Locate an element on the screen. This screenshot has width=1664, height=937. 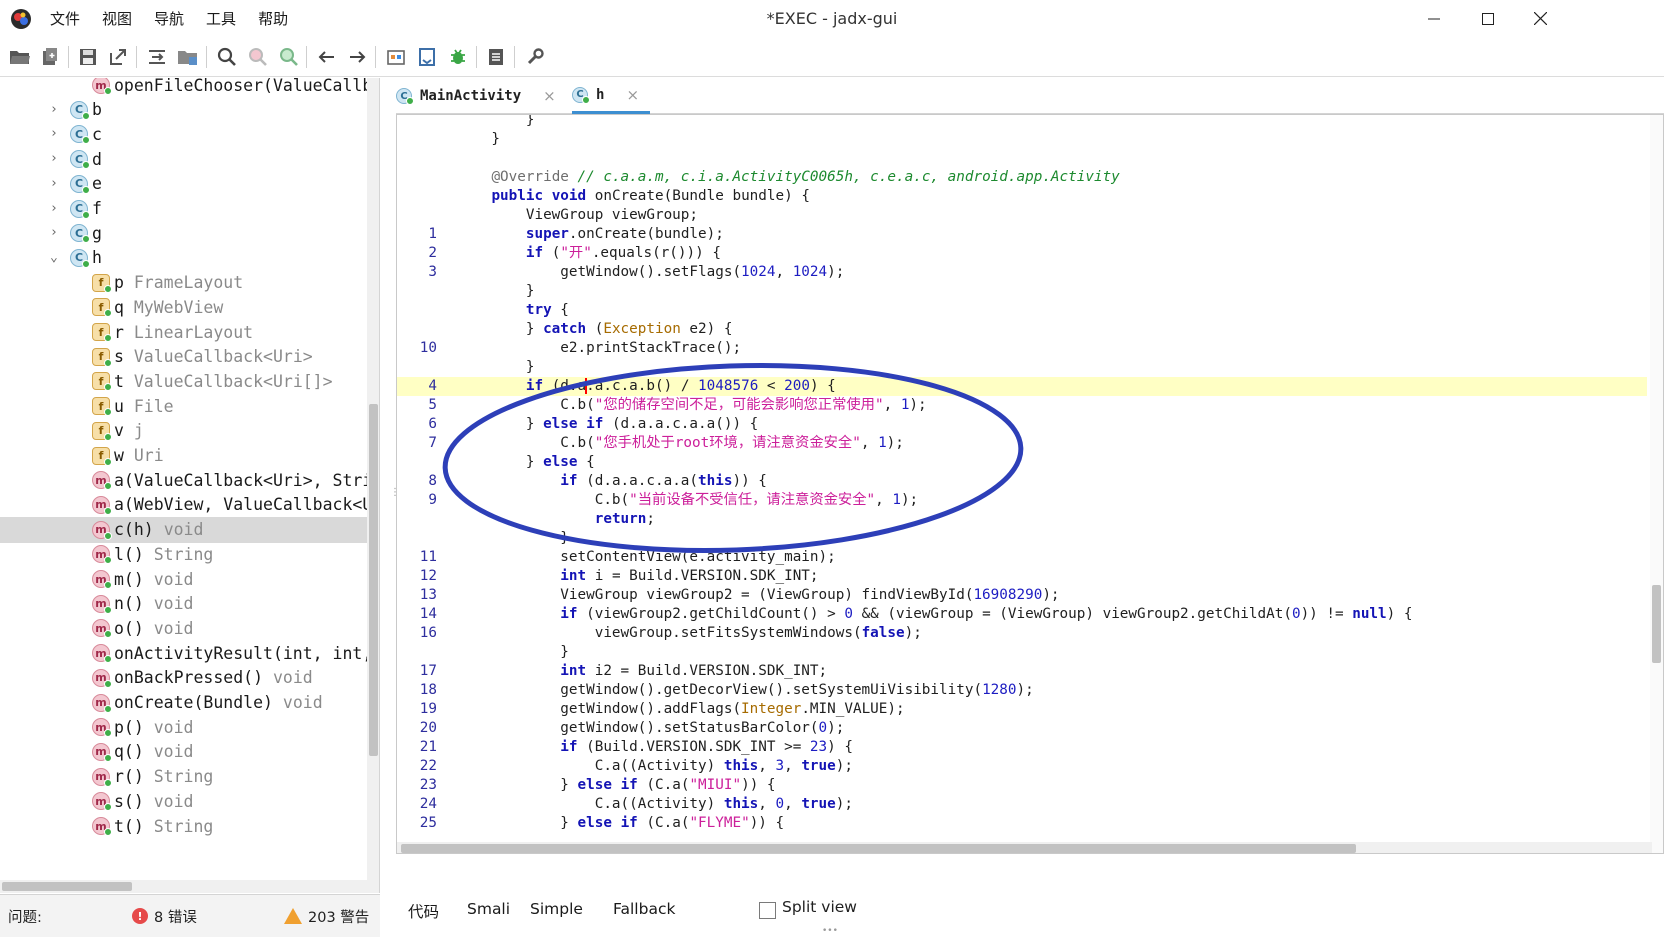
tree-row-method: m r() String is located at coordinates (189, 777).